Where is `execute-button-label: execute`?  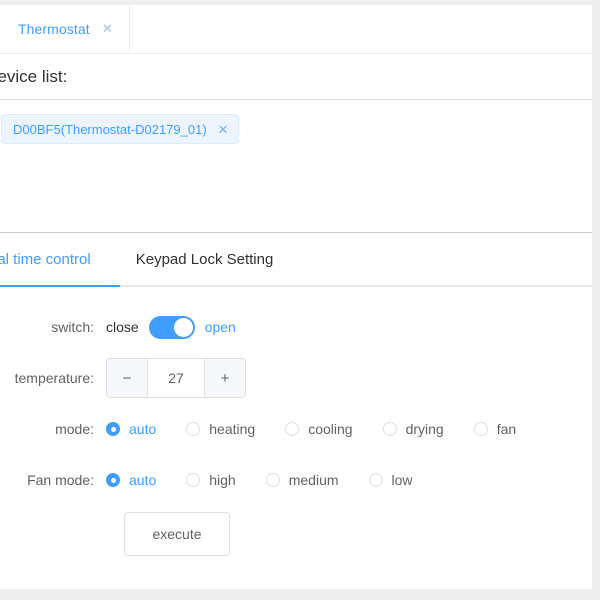 execute-button-label: execute is located at coordinates (177, 534).